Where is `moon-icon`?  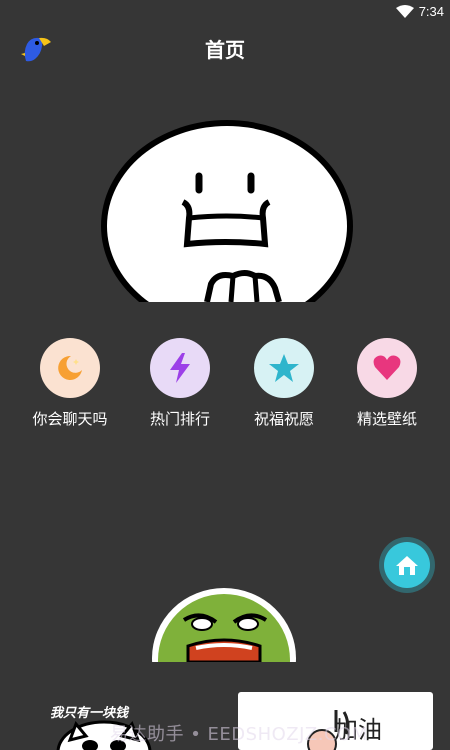 moon-icon is located at coordinates (70, 367).